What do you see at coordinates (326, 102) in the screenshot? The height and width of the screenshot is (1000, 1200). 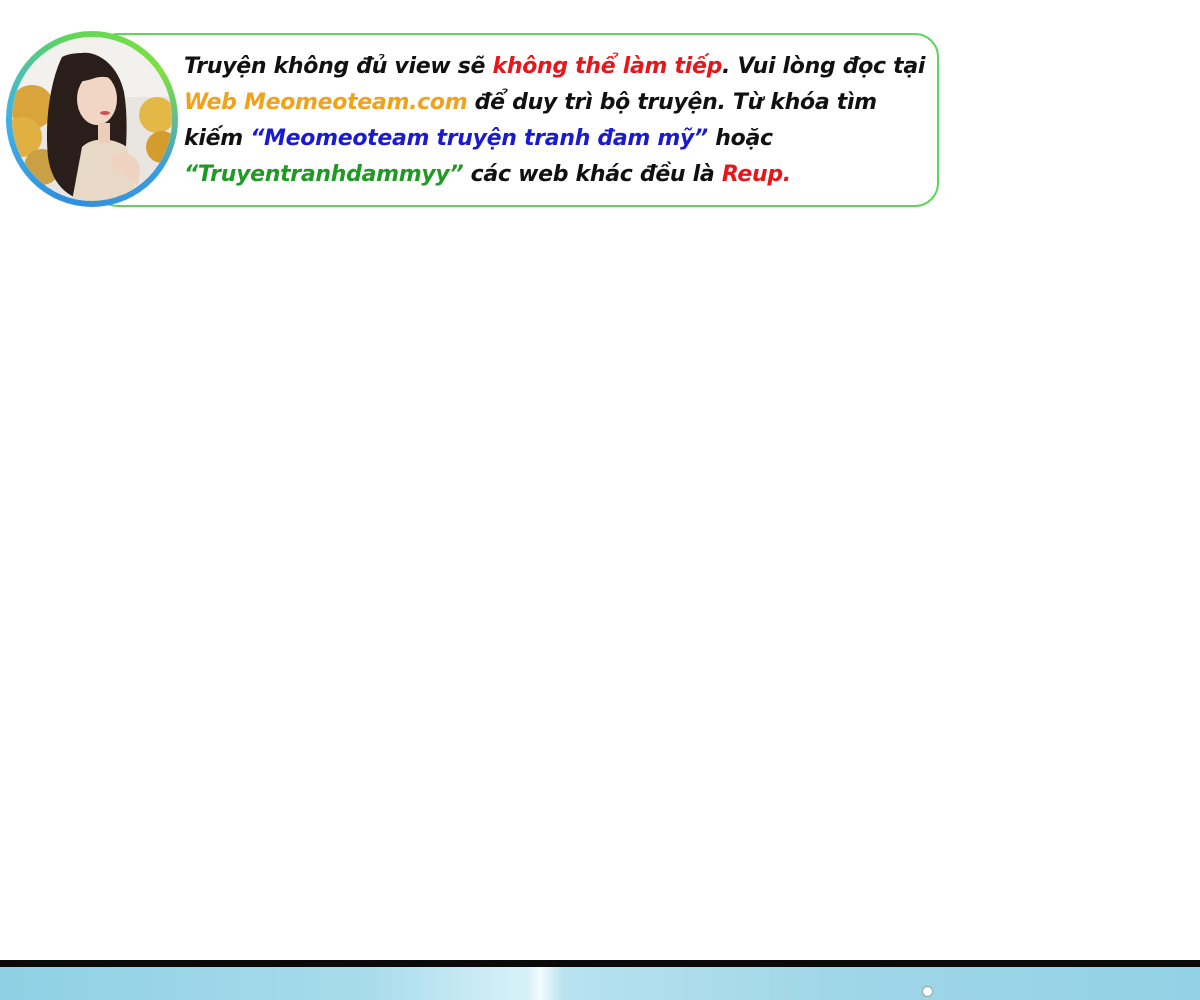 I see `notice-segment-website: Web Meomeoteam.com` at bounding box center [326, 102].